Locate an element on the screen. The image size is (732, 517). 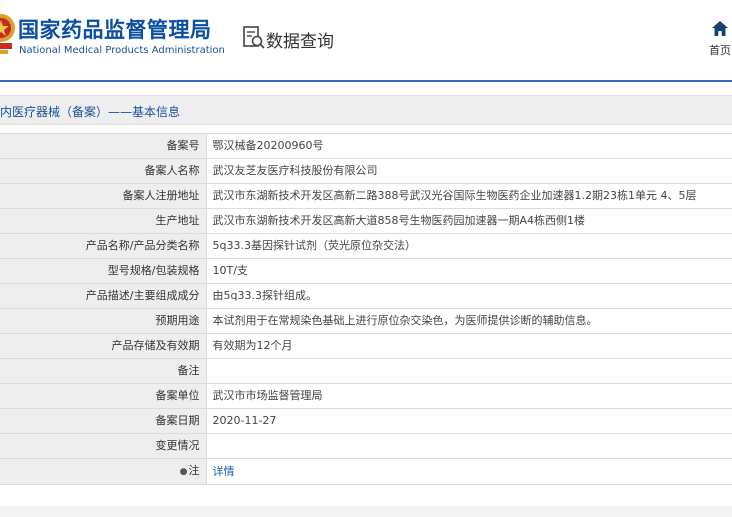
field-label: 备案号 is located at coordinates (103, 146).